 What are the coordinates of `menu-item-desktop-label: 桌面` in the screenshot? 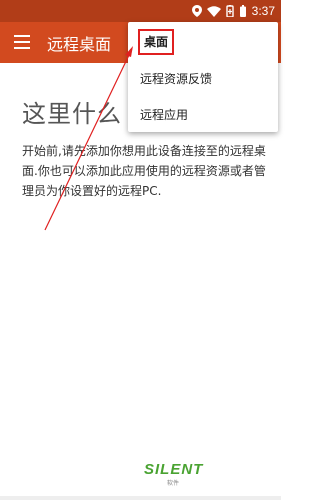 It's located at (156, 42).